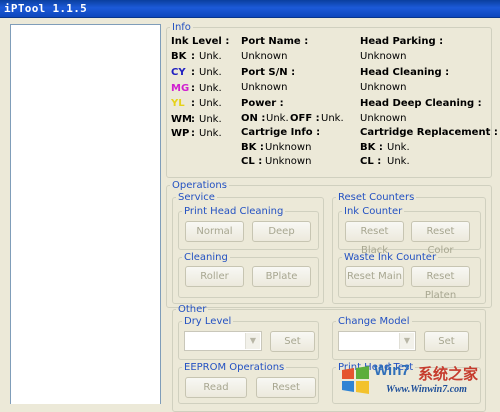 This screenshot has height=412, width=500. I want to click on cleaning-legend: Cleaning, so click(206, 257).